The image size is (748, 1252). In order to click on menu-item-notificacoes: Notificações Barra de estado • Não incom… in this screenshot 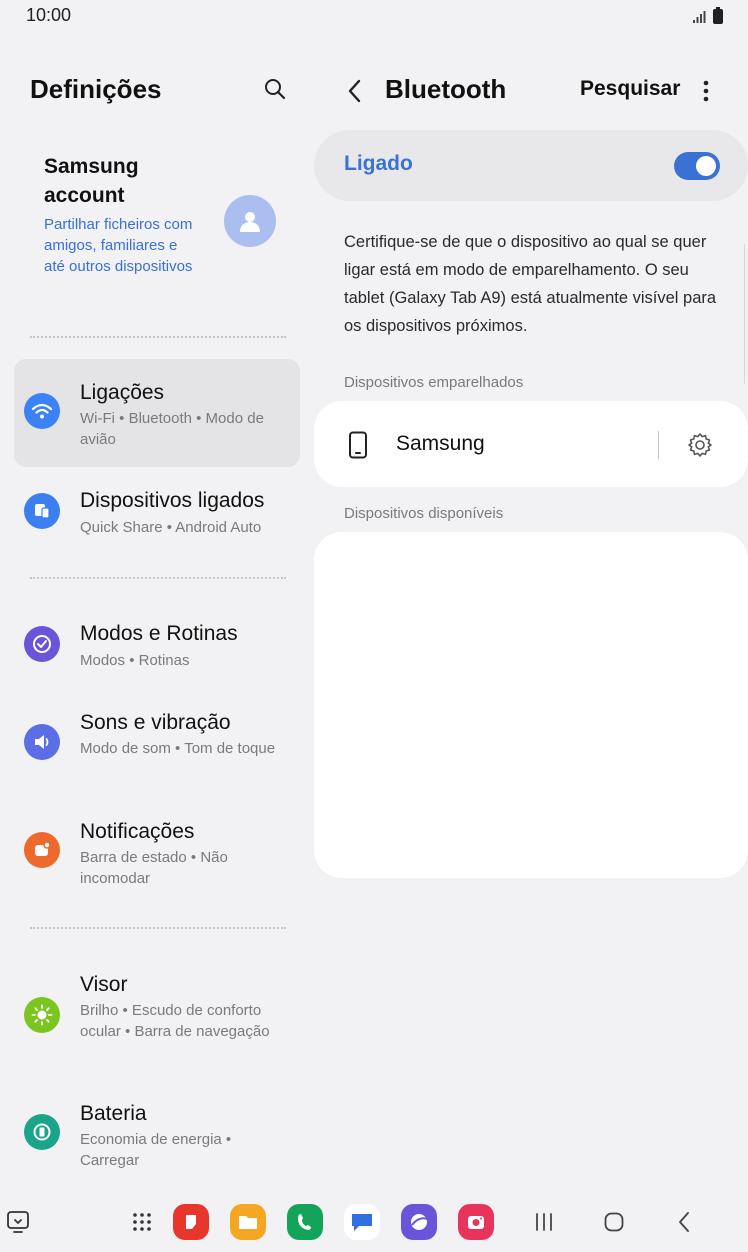, I will do `click(157, 858)`.